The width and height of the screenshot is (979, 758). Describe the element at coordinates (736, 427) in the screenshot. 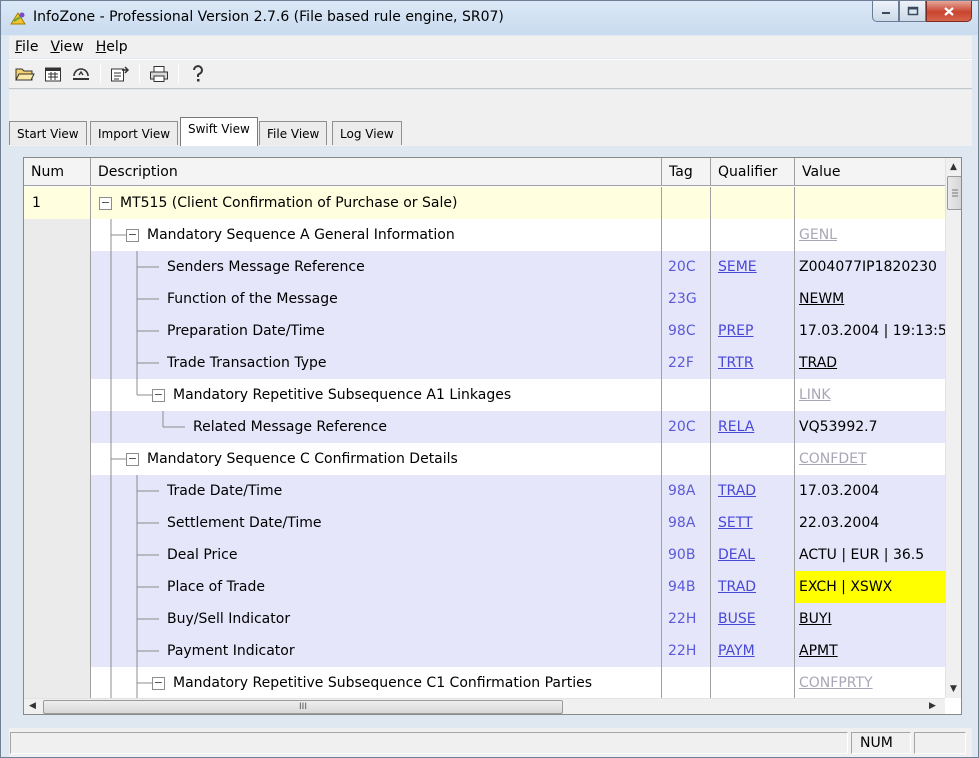

I see `qualifier-link: RELA` at that location.